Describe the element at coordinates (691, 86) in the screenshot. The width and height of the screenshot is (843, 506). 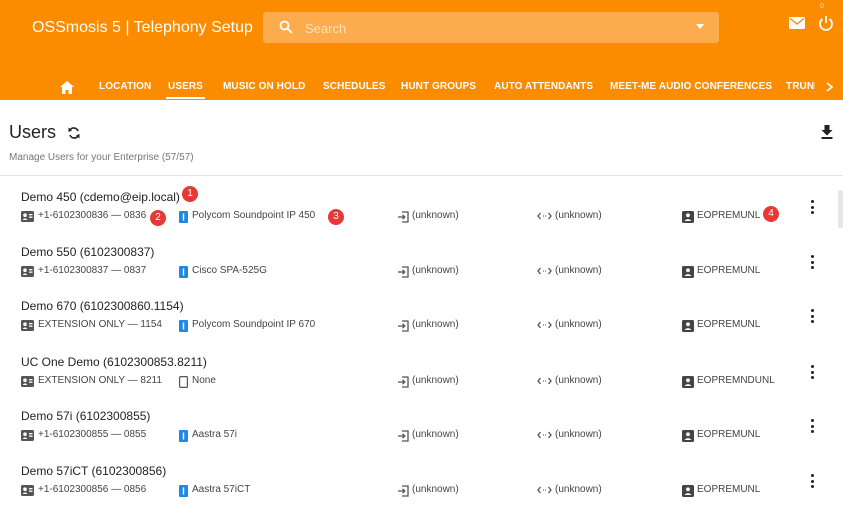
I see `tab-meet-me-audio-conferences: MEET-ME AUDIO CONFERENCES` at that location.